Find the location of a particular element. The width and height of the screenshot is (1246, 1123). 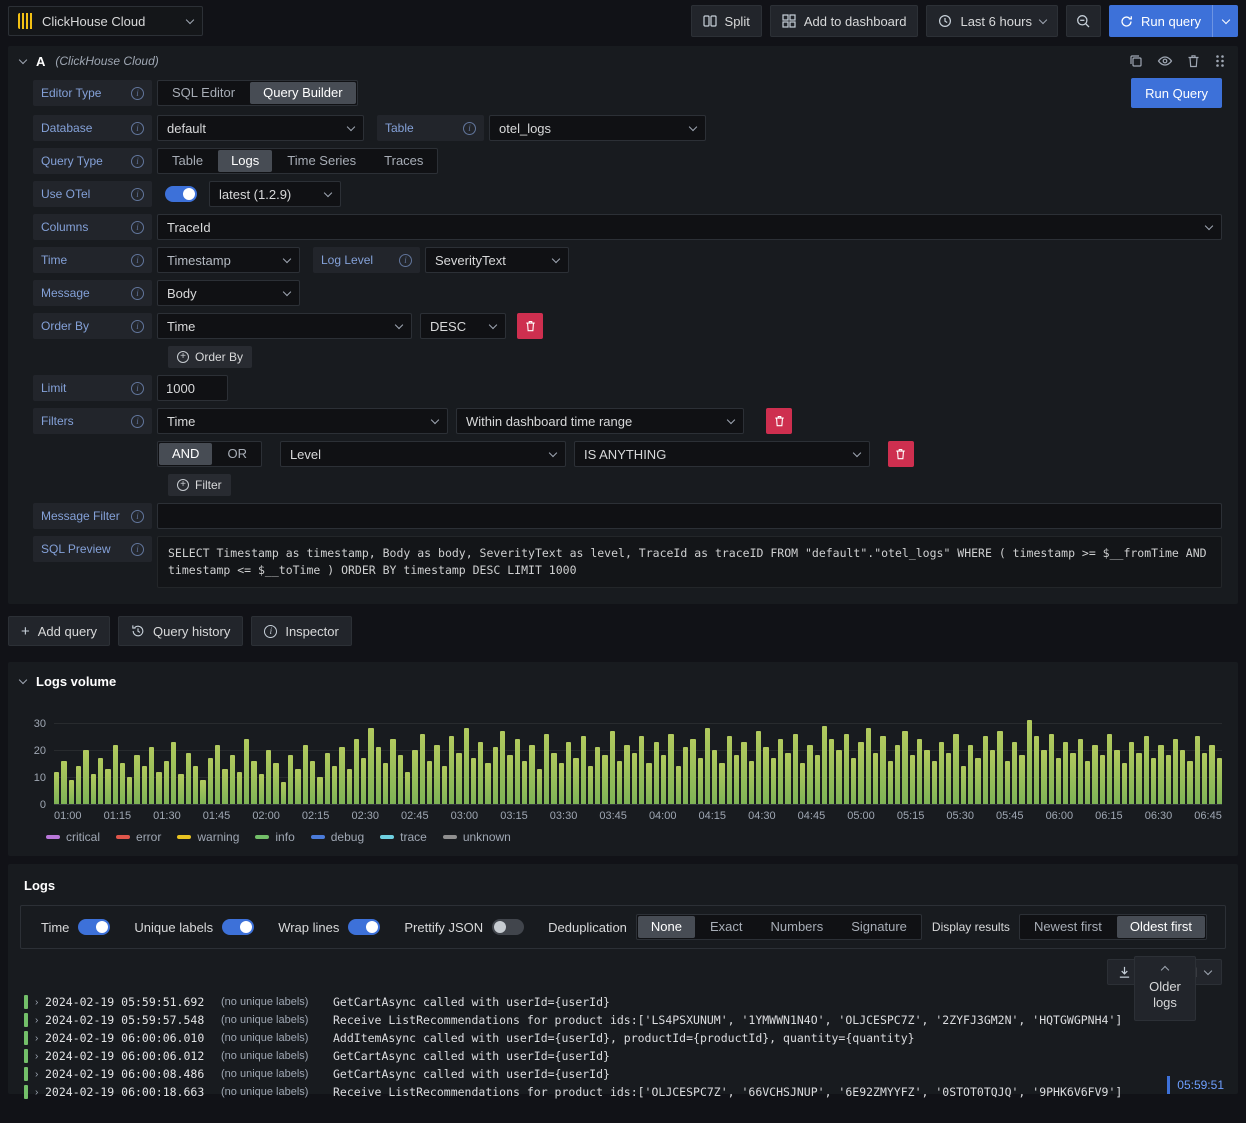

legend-item: critical is located at coordinates (73, 837).